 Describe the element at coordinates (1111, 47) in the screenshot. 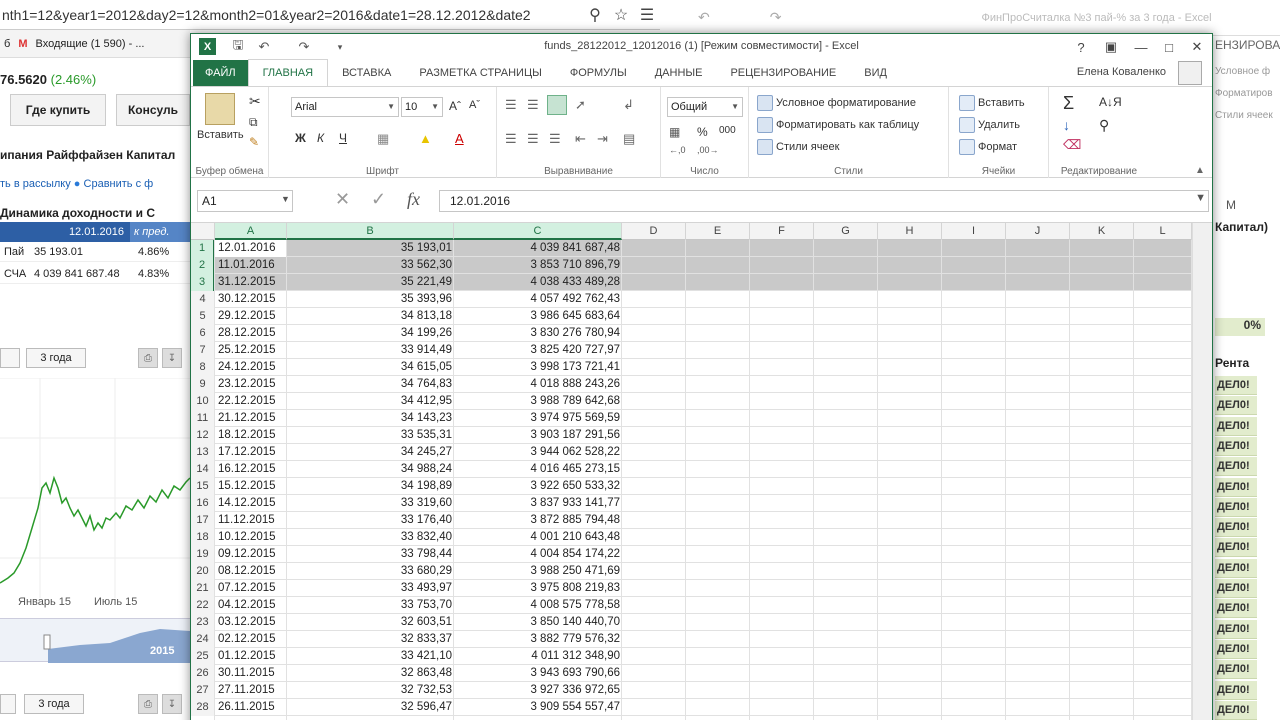

I see `ribbon-display-icon: ▣` at that location.